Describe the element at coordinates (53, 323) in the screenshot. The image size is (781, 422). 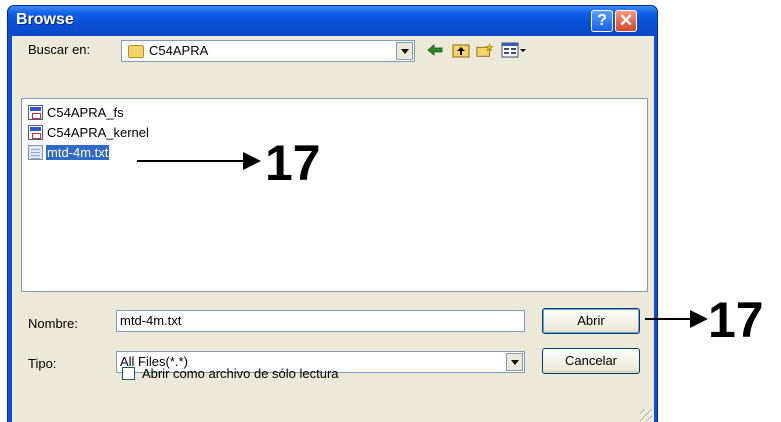
I see `filename-label: Nombre:` at that location.